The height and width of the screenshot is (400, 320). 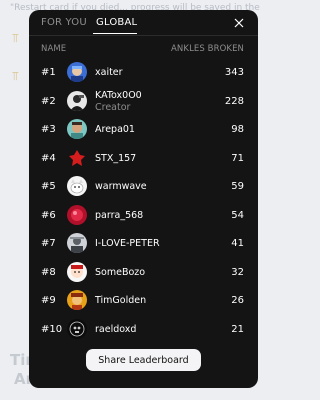 What do you see at coordinates (48, 129) in the screenshot?
I see `rank-label: #3` at bounding box center [48, 129].